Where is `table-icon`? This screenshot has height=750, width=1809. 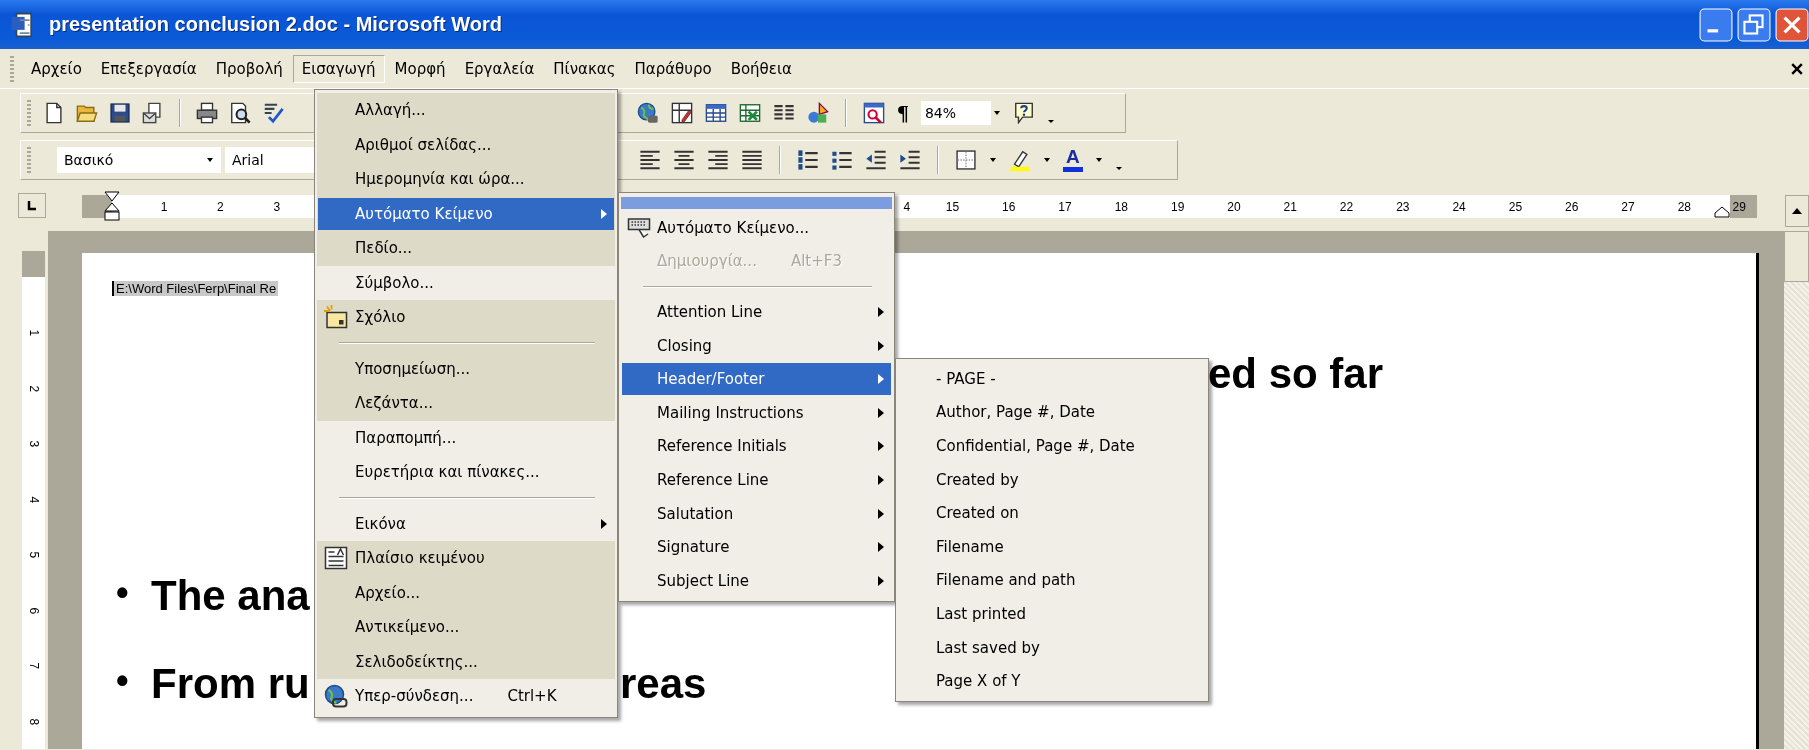 table-icon is located at coordinates (716, 112).